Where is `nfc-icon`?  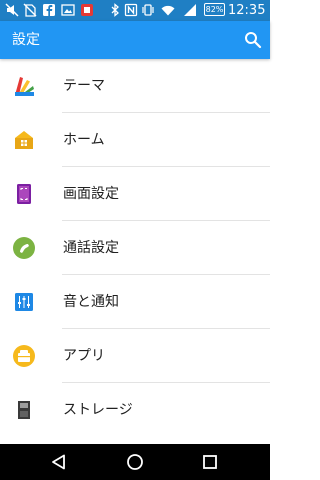
nfc-icon is located at coordinates (131, 10).